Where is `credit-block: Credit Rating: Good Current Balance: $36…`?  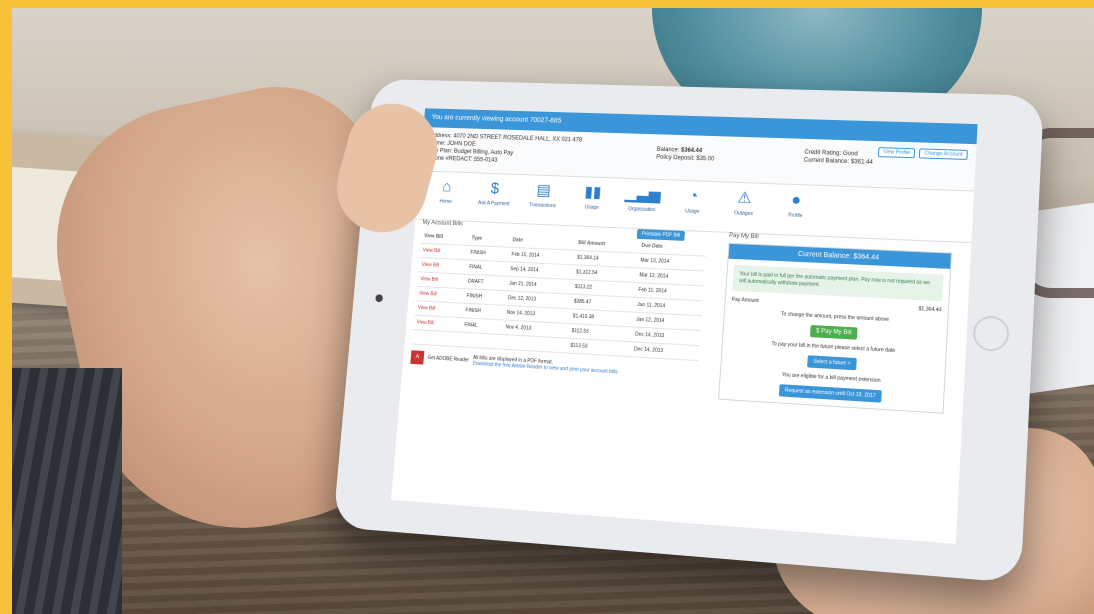 credit-block: Credit Rating: Good Current Balance: $36… is located at coordinates (839, 158).